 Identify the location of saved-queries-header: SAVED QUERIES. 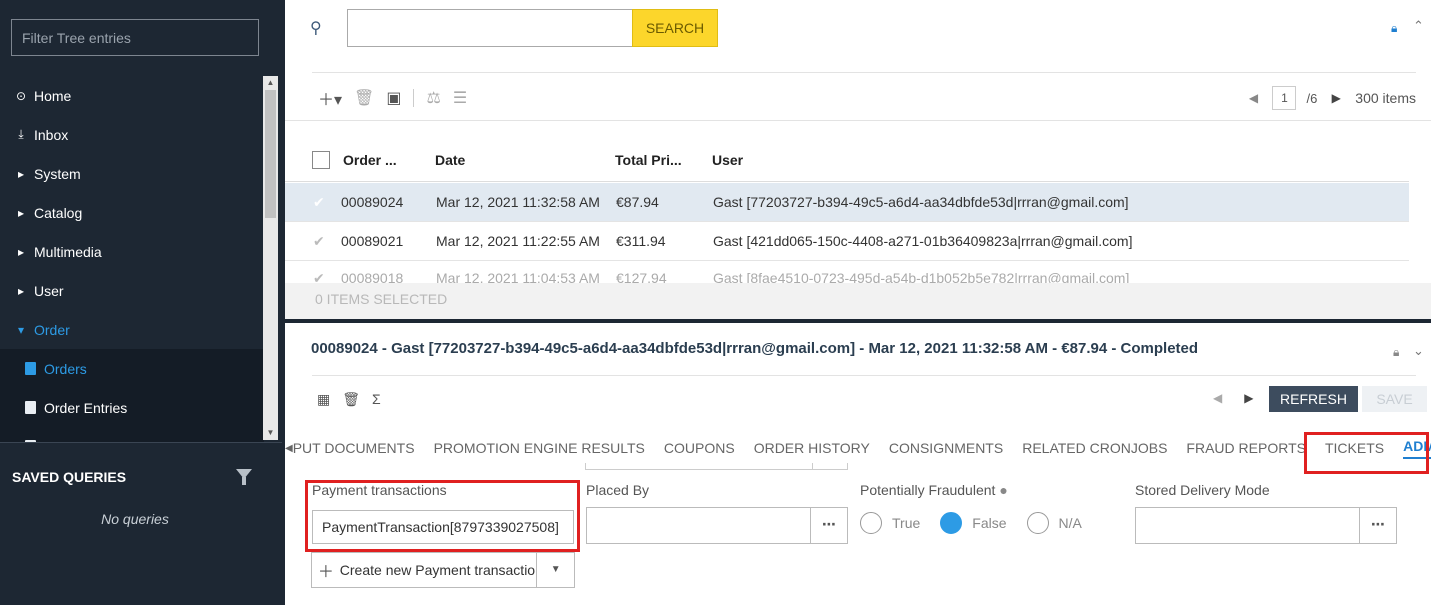
(141, 474).